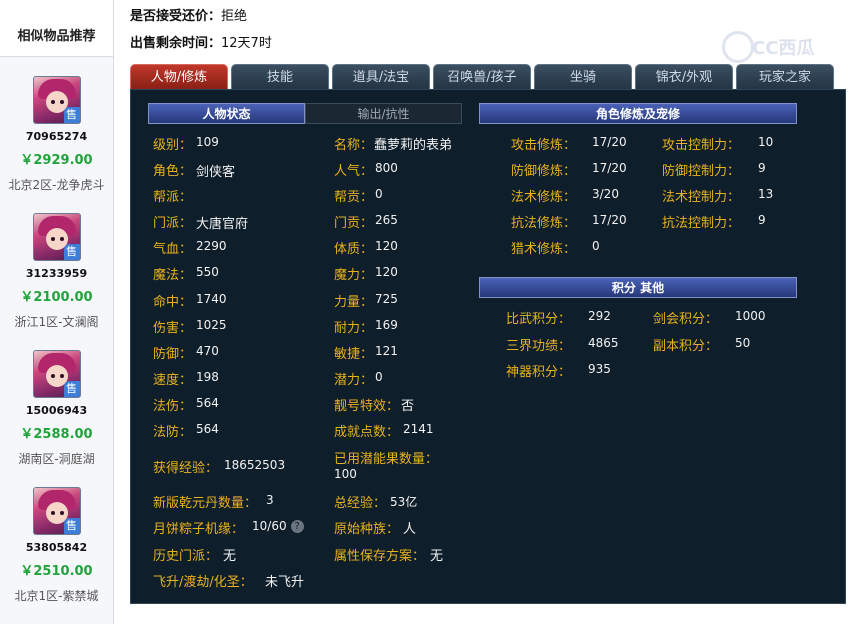  I want to click on tab-mounts: 坐骑, so click(583, 76).